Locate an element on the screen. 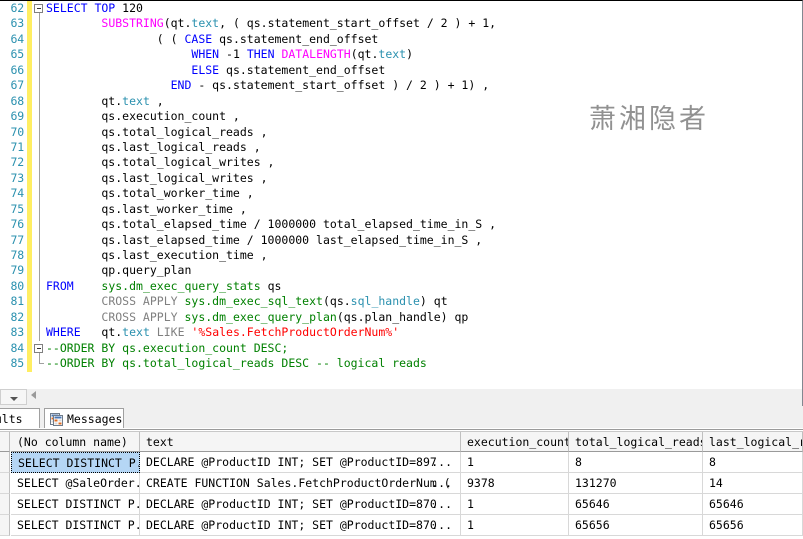  column-header-c2: execution_count is located at coordinates (515, 442).